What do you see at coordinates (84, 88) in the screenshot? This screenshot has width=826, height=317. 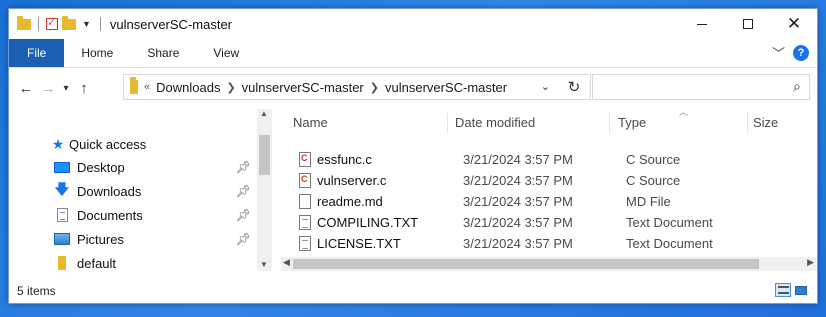 I see `up-button: ↑` at bounding box center [84, 88].